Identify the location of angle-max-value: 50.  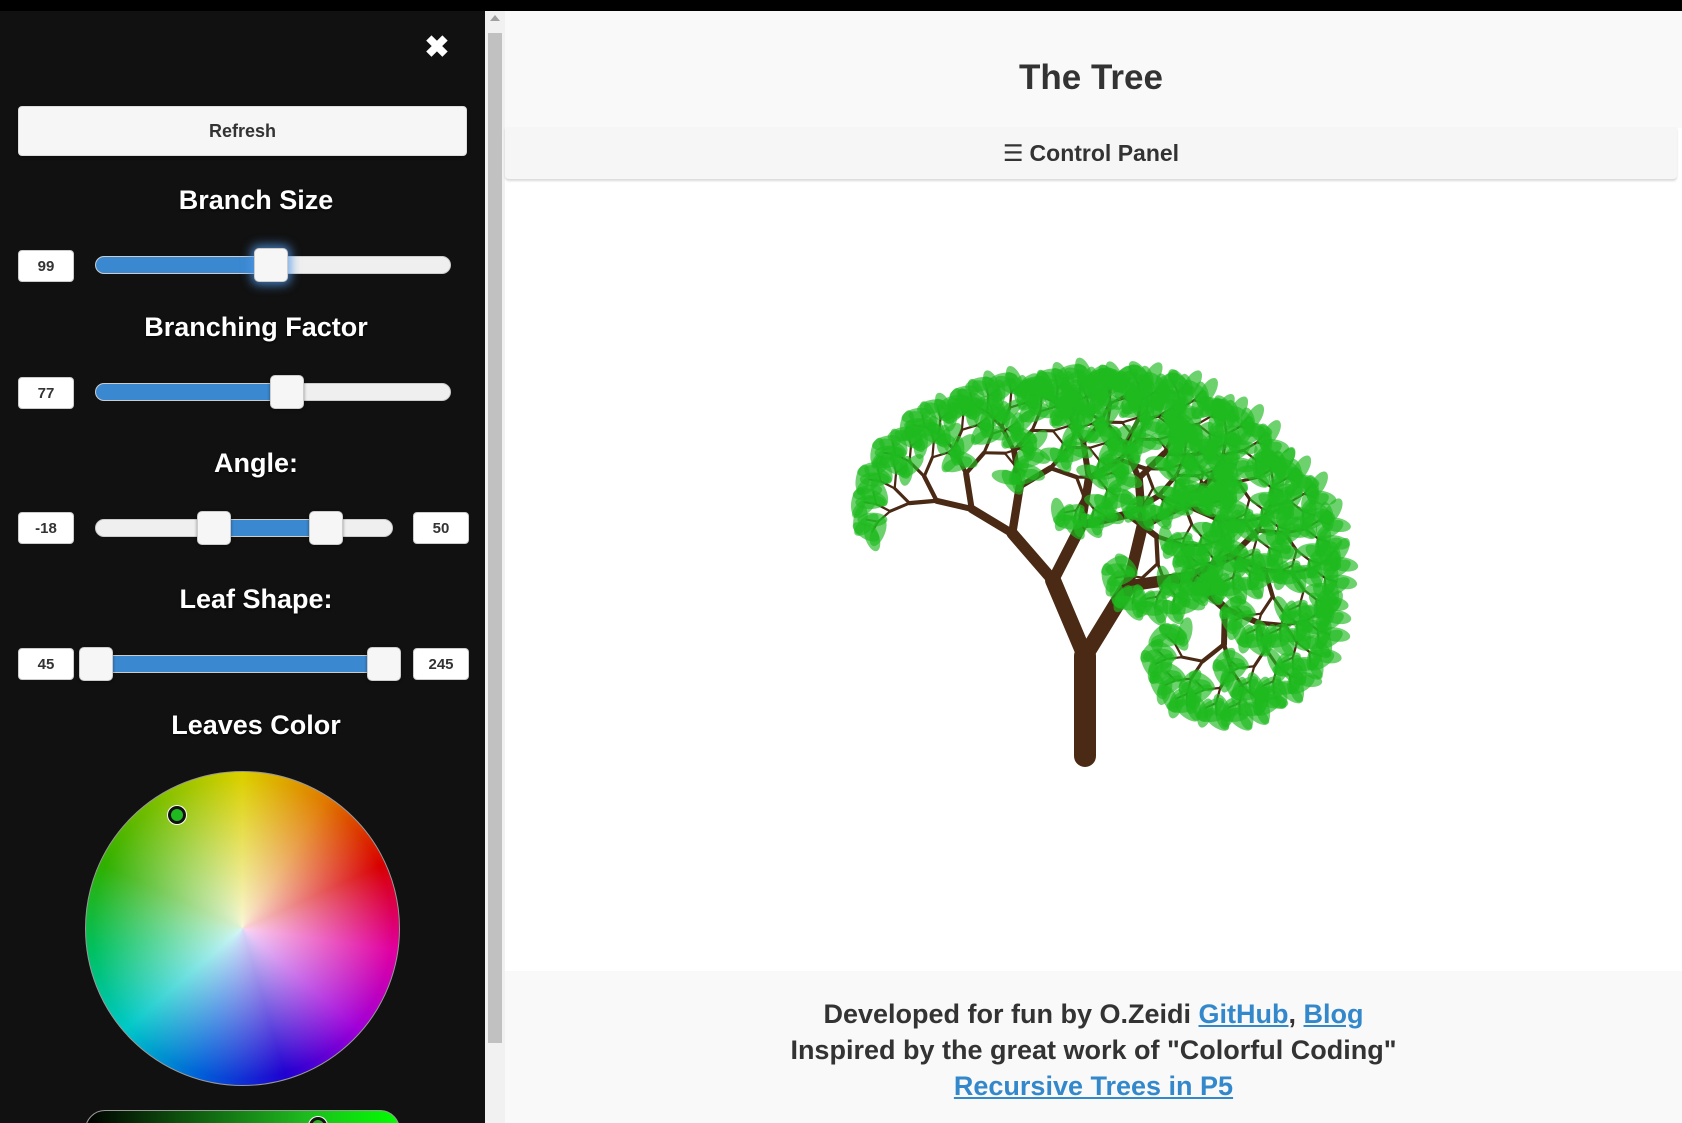
(441, 528).